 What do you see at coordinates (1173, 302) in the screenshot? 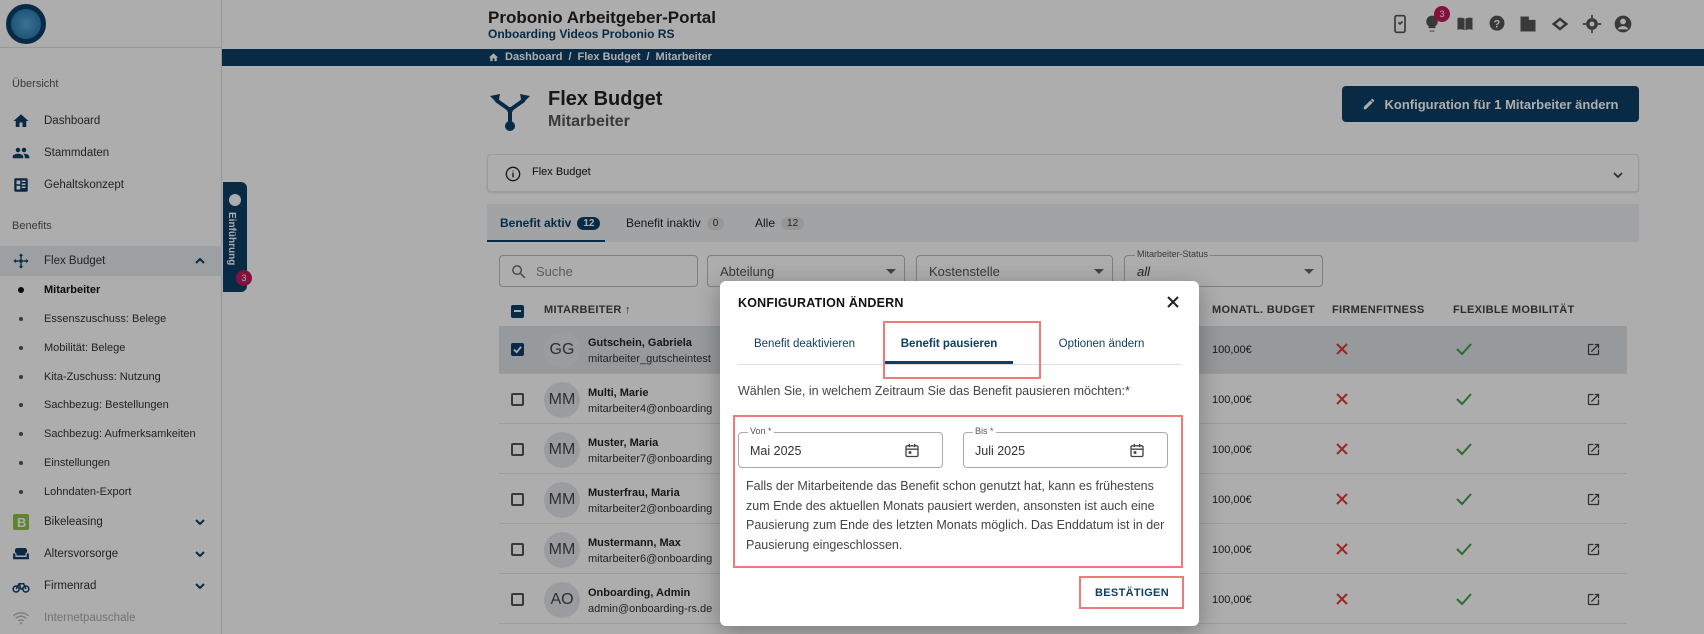
I see `close-icon` at bounding box center [1173, 302].